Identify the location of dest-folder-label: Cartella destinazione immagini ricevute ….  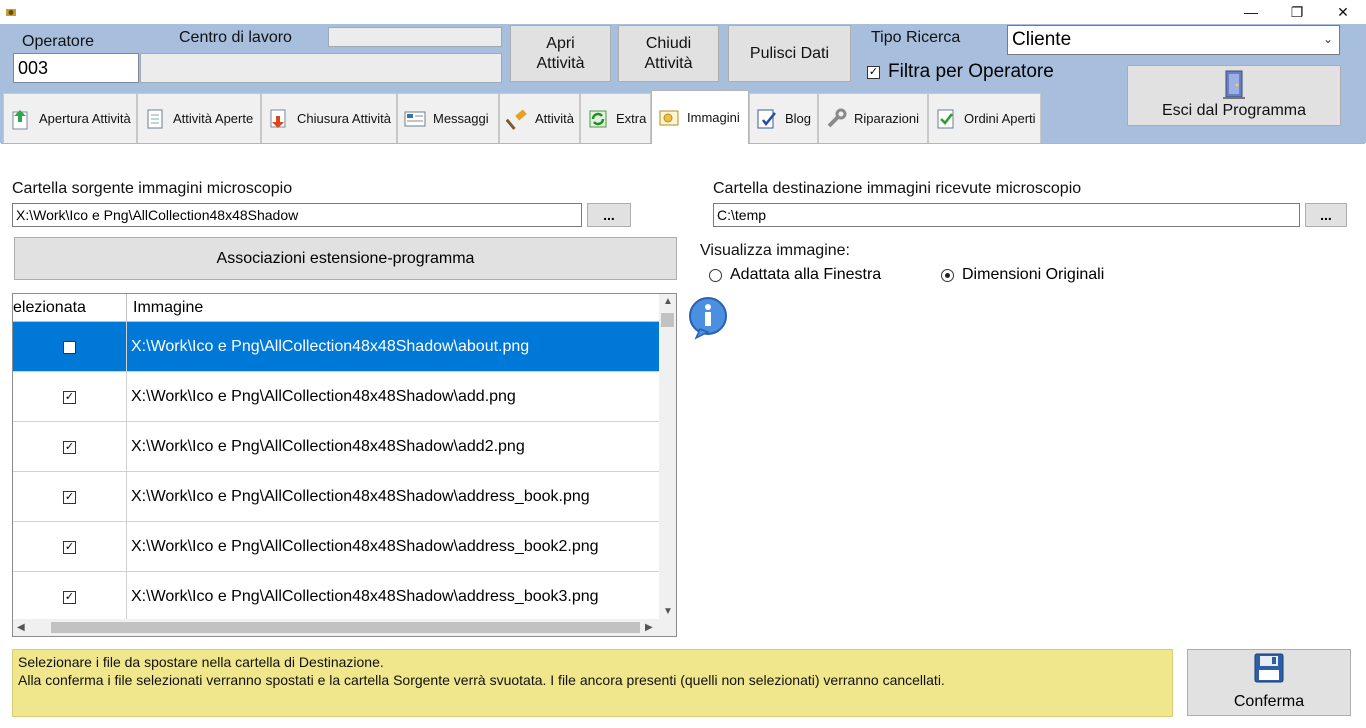
(897, 188).